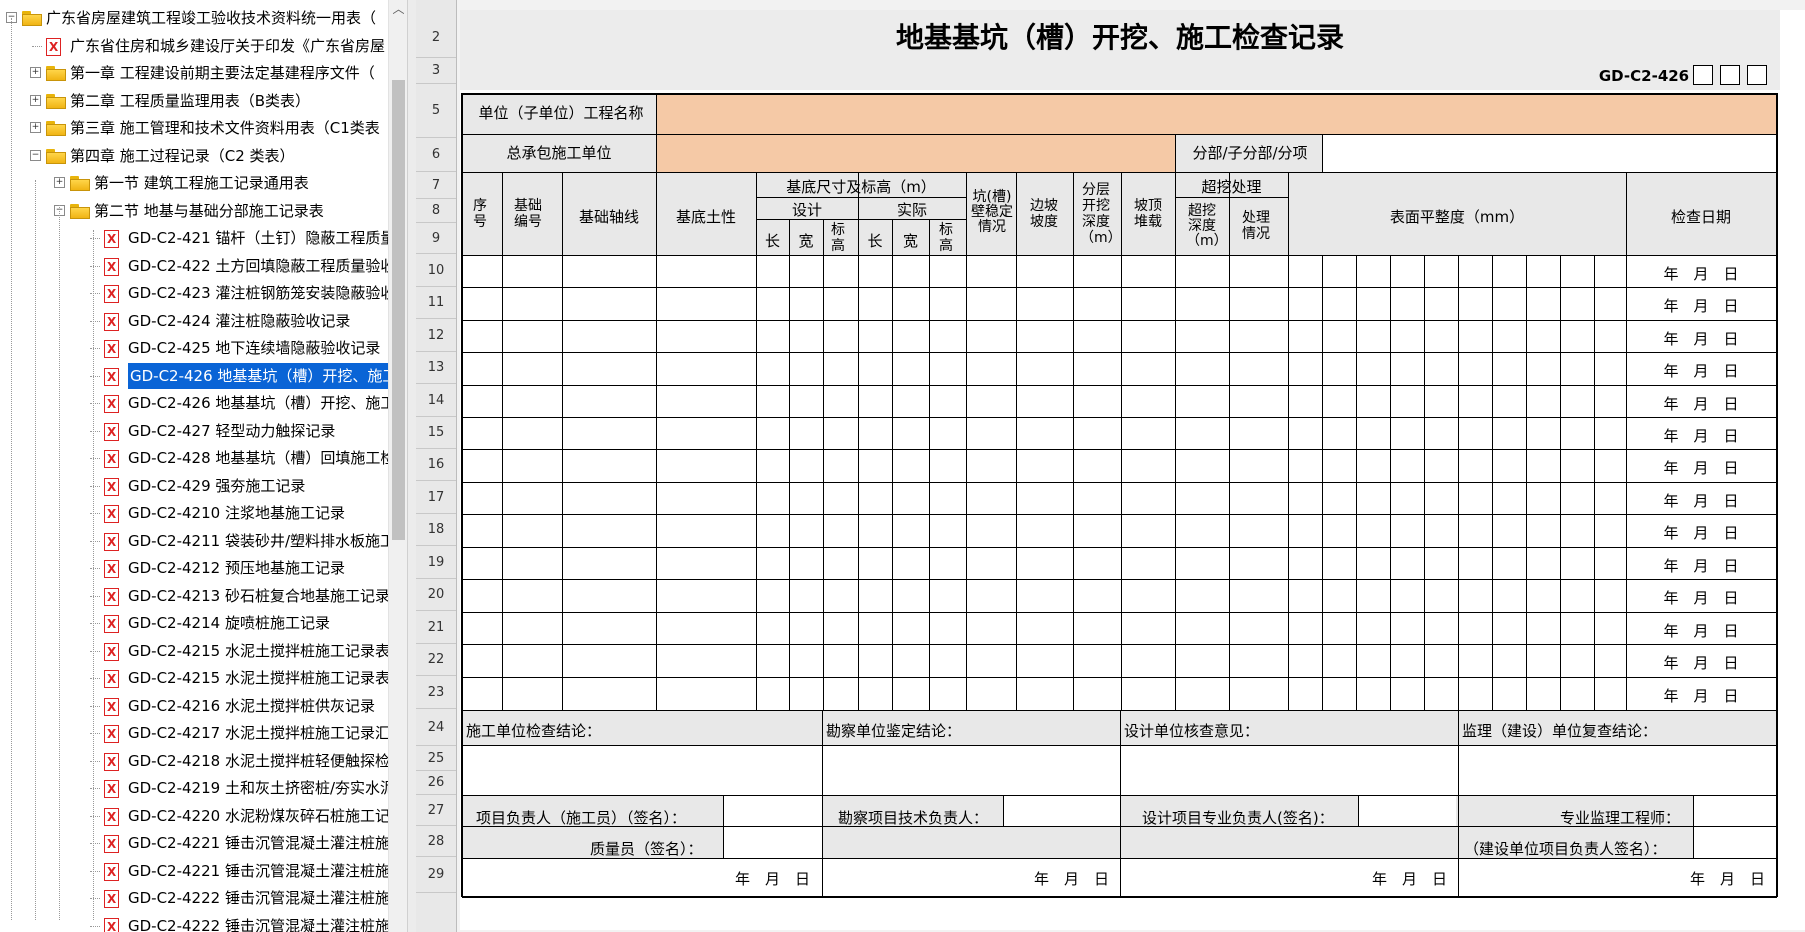 This screenshot has width=1805, height=932. What do you see at coordinates (436, 465) in the screenshot?
I see `row-number: 16` at bounding box center [436, 465].